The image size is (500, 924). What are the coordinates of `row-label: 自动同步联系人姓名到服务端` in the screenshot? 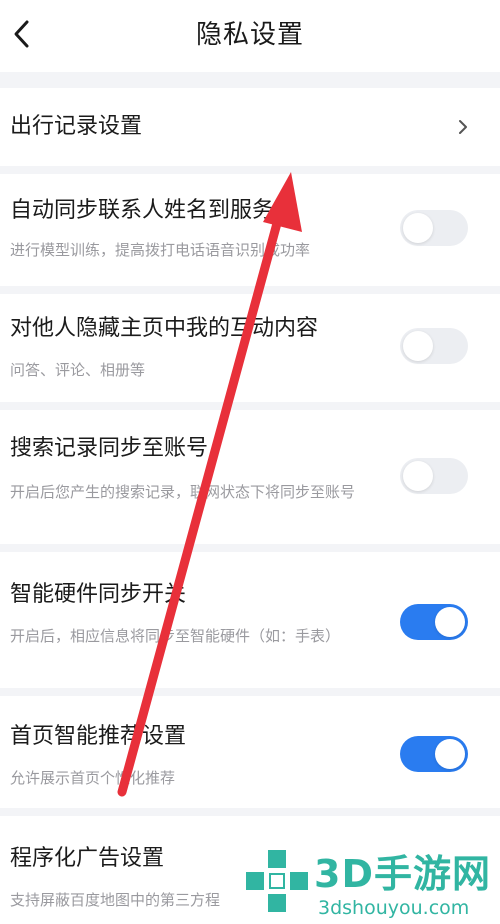 It's located at (153, 210).